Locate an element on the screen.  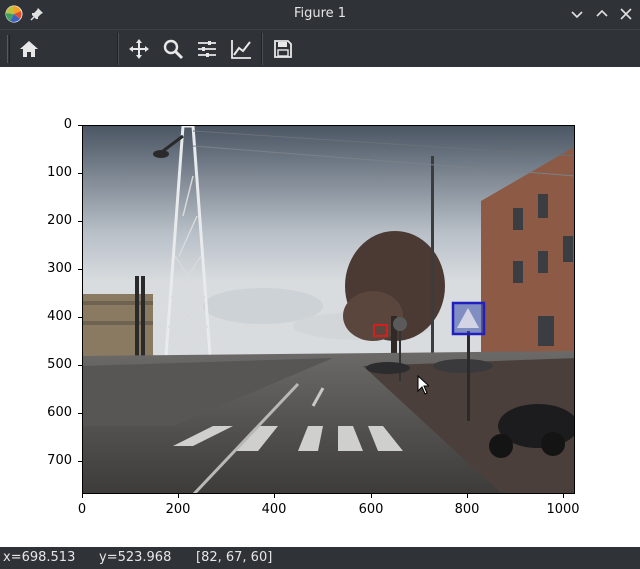
y-tick-label: 300 is located at coordinates (59, 268).